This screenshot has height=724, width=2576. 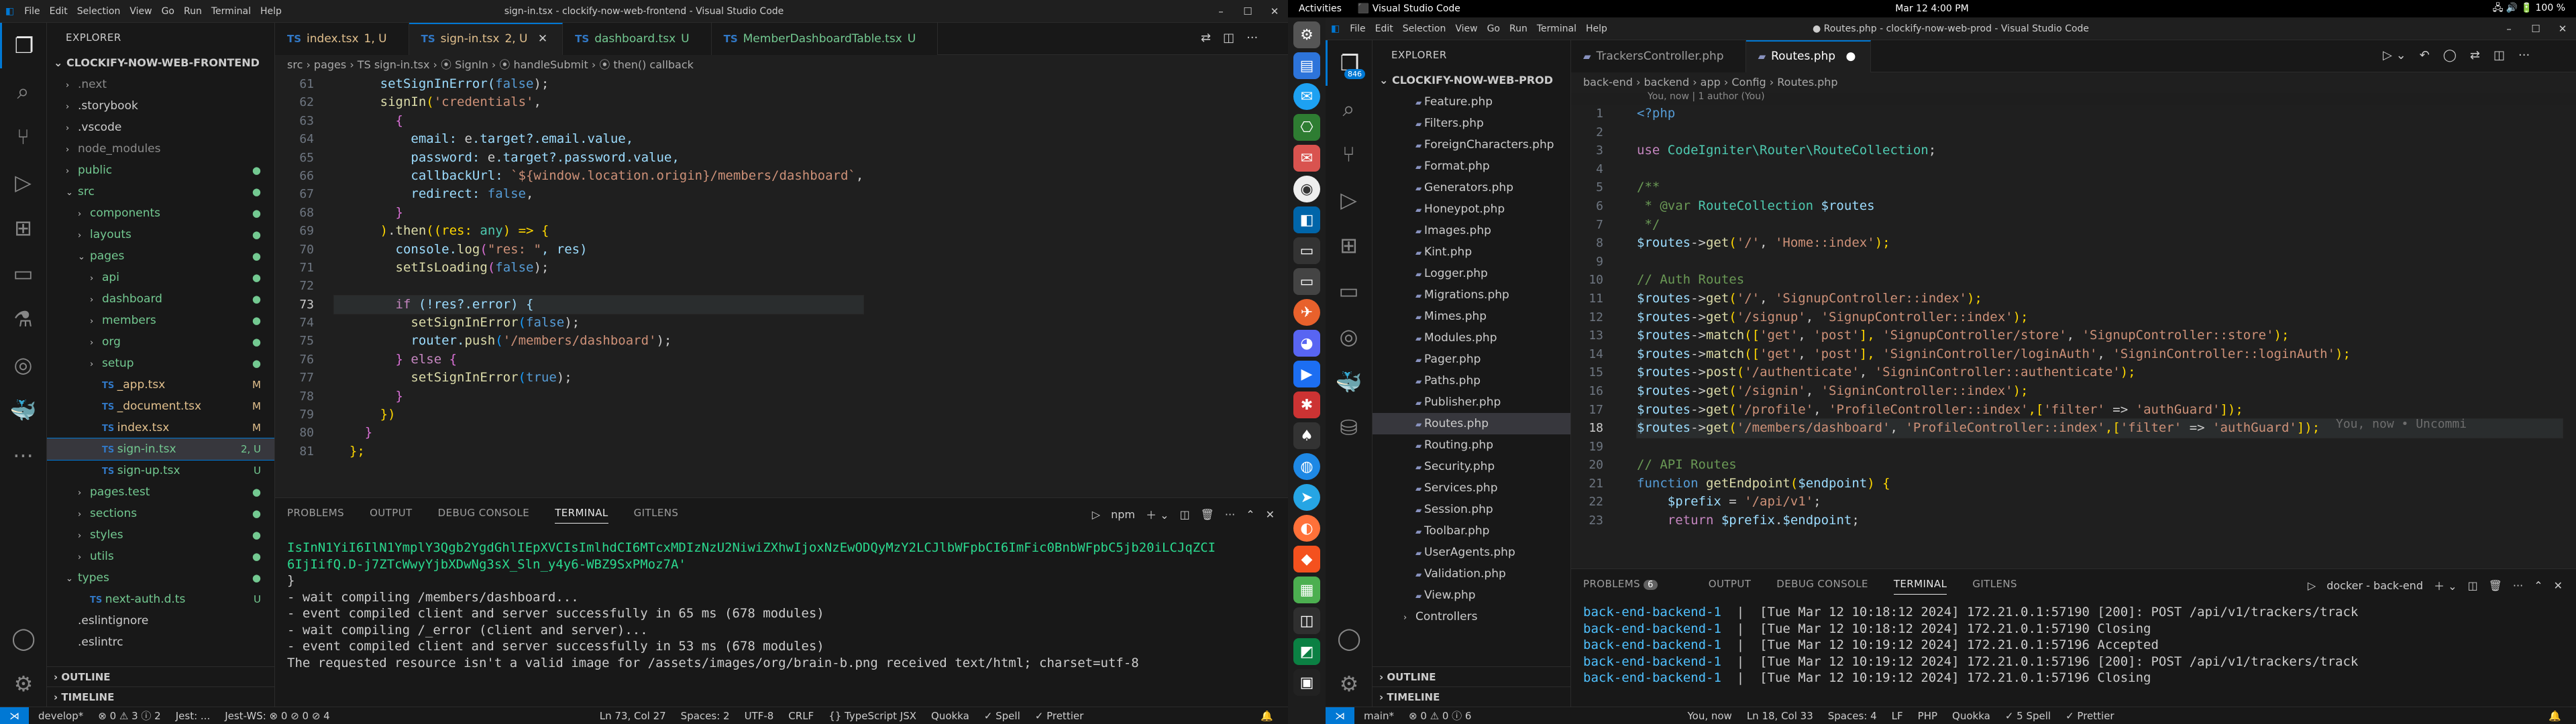 I want to click on tree-item: ▰ UserAgents.php, so click(x=1471, y=552).